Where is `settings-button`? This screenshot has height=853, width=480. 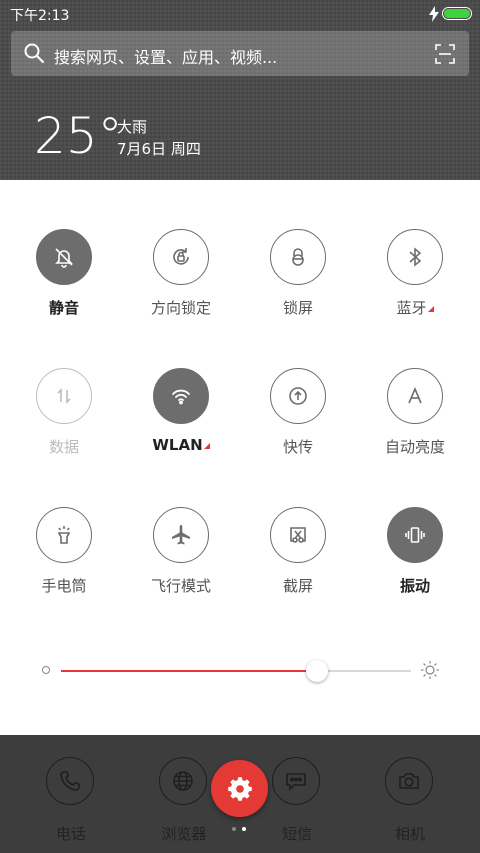 settings-button is located at coordinates (239, 788).